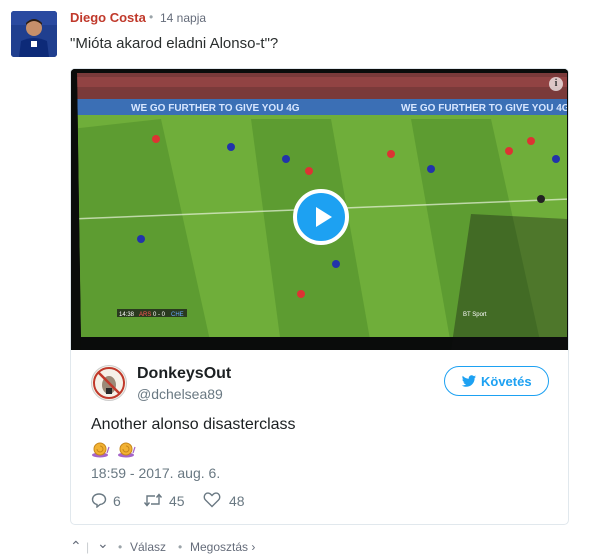 This screenshot has width=608, height=558. I want to click on reply-link: Válasz, so click(148, 547).